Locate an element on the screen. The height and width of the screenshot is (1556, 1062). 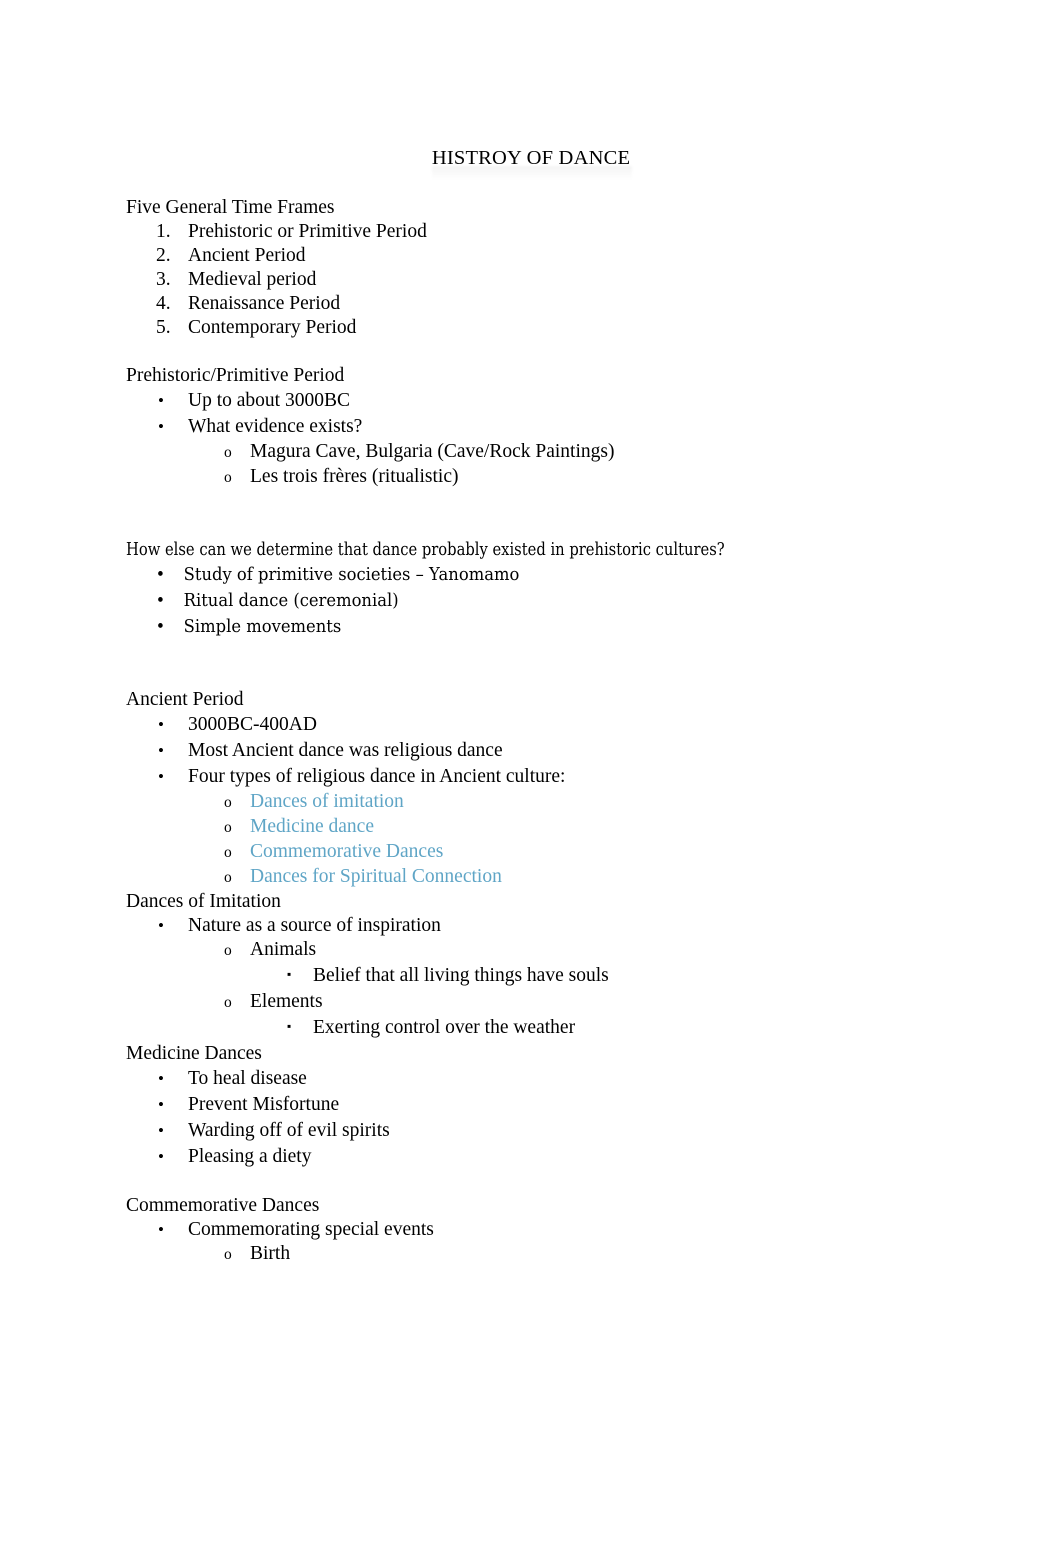
heading-dances-of-imitation: Dances of Imitation is located at coordinates (203, 901).